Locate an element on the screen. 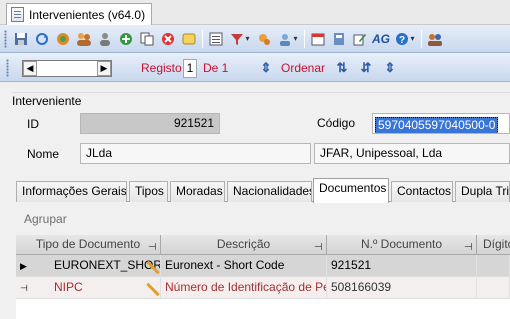  cell-descricao: Euronext - Short Code is located at coordinates (244, 266).